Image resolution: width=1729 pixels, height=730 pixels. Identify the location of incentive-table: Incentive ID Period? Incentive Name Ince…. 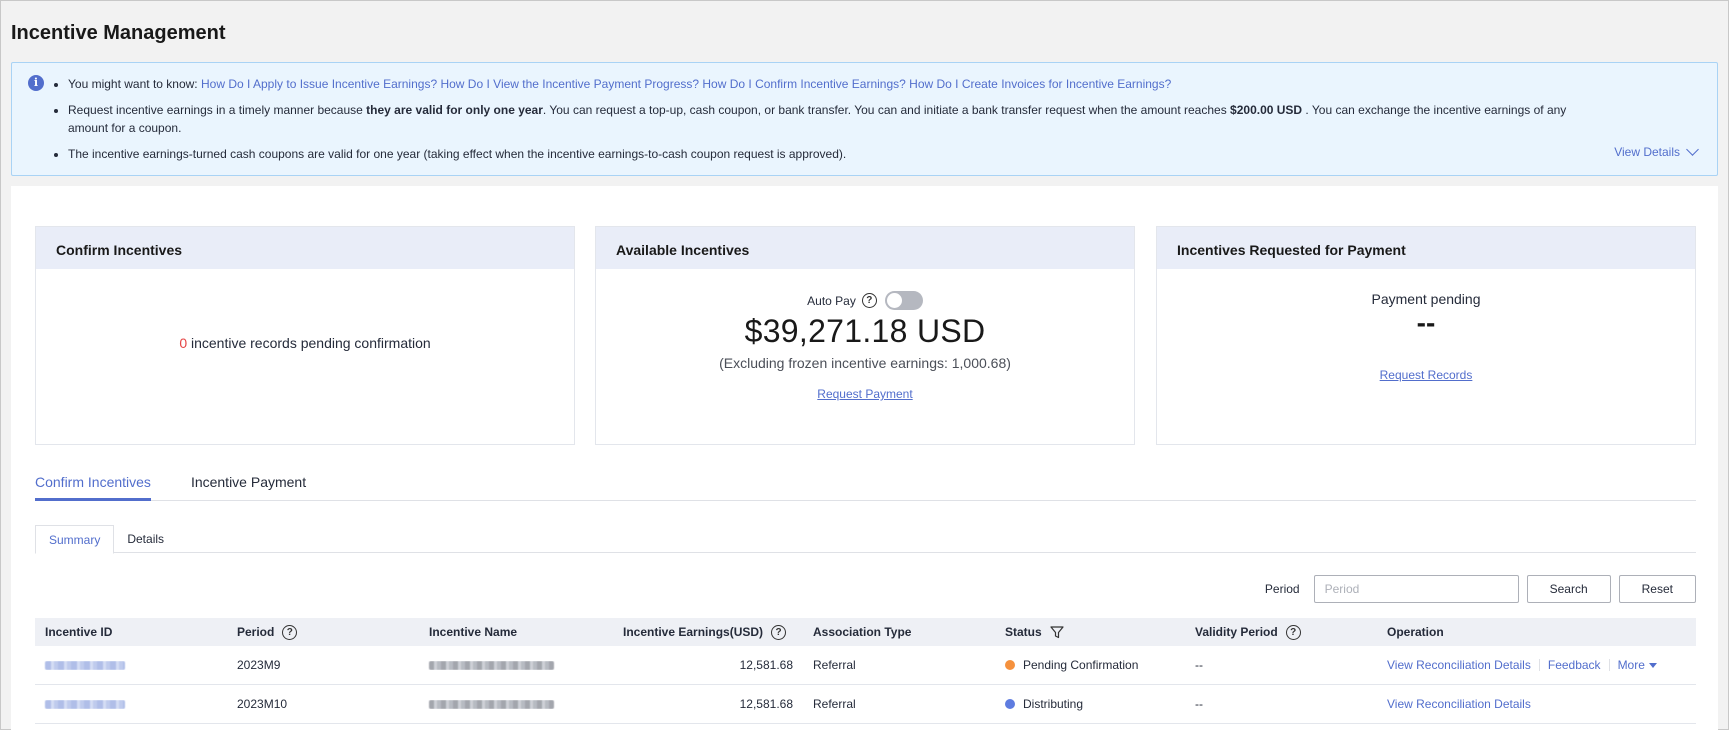
(865, 671).